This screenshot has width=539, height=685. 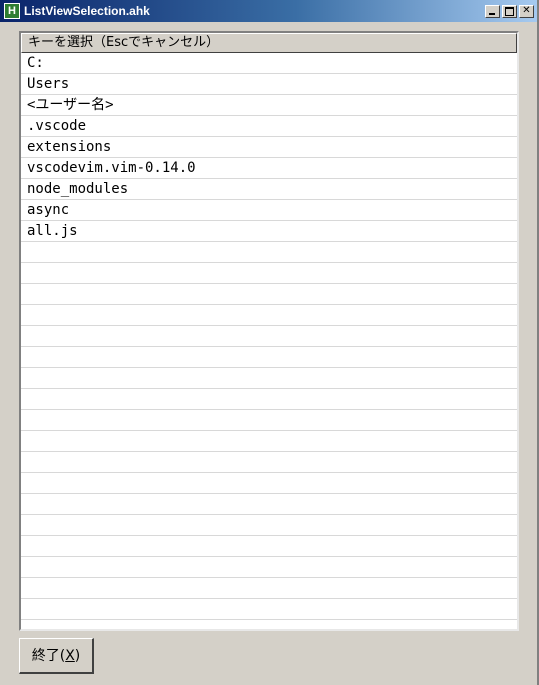 What do you see at coordinates (269, 231) in the screenshot?
I see `list-item: all.js` at bounding box center [269, 231].